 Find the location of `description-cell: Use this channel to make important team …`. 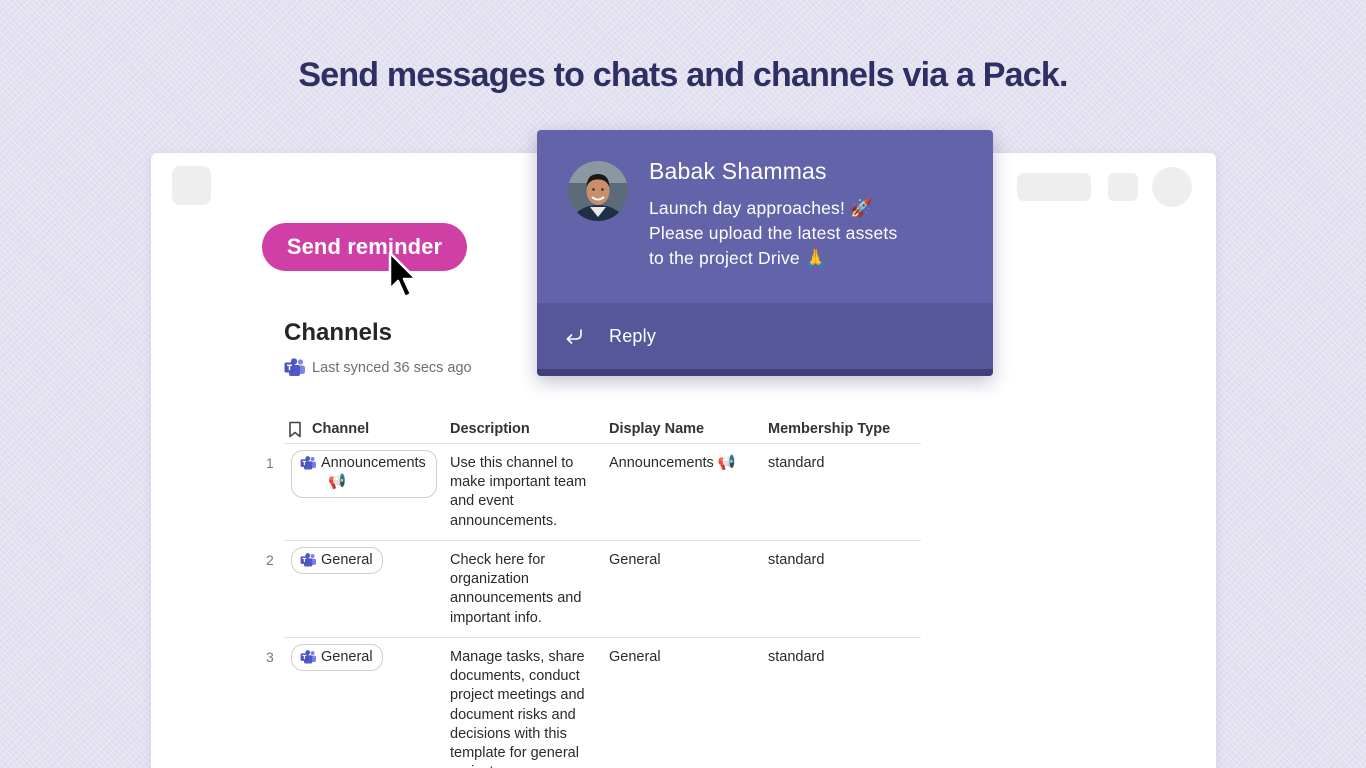

description-cell: Use this channel to make important team … is located at coordinates (518, 492).